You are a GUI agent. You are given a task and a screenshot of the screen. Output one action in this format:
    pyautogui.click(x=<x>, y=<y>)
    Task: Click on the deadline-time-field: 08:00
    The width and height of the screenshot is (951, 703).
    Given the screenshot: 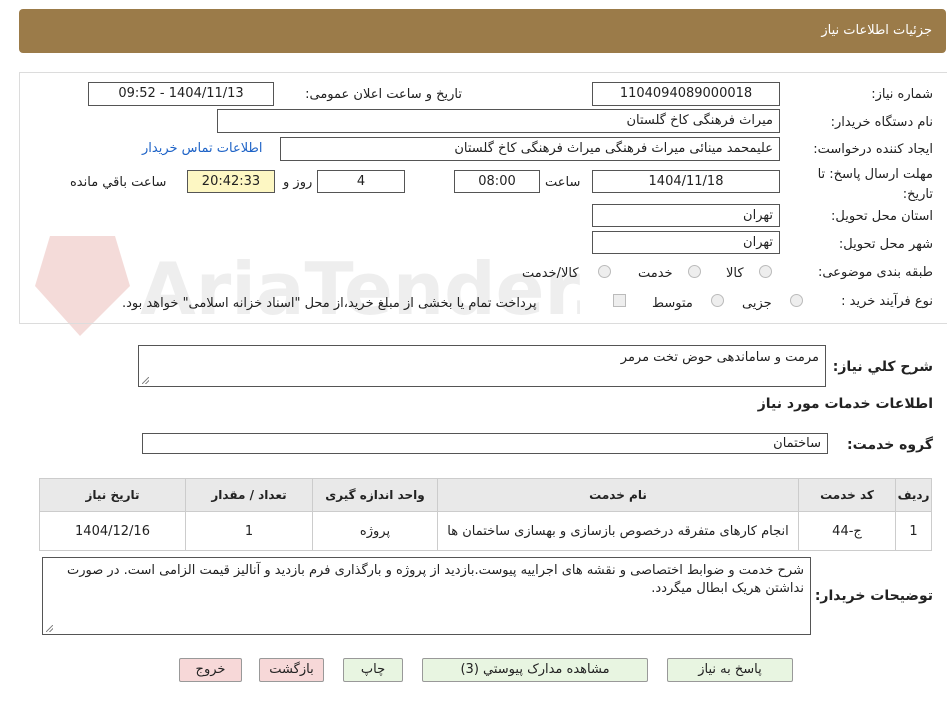 What is the action you would take?
    pyautogui.click(x=497, y=181)
    